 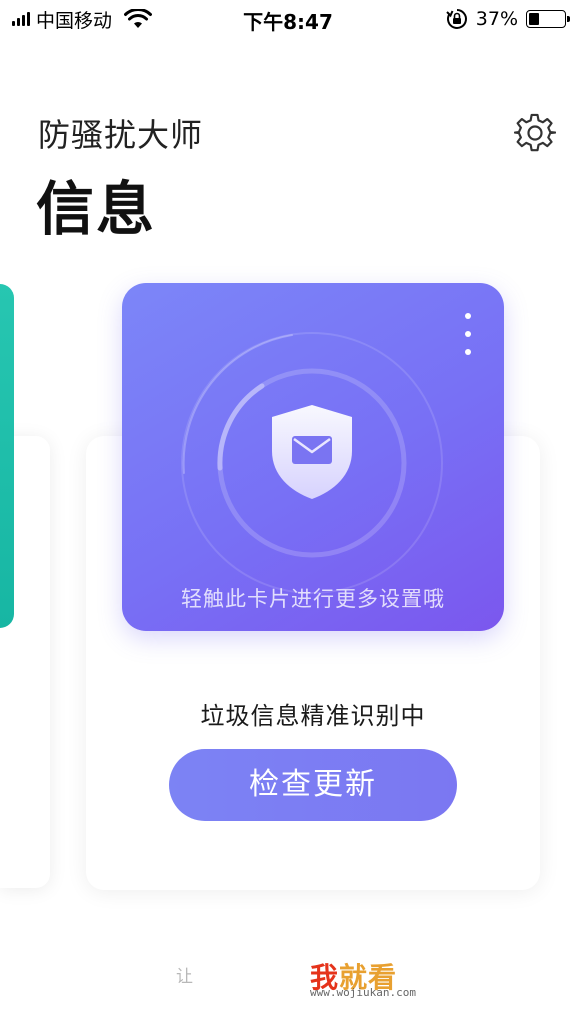 I want to click on bottom-partial-label: 让, so click(x=184, y=977).